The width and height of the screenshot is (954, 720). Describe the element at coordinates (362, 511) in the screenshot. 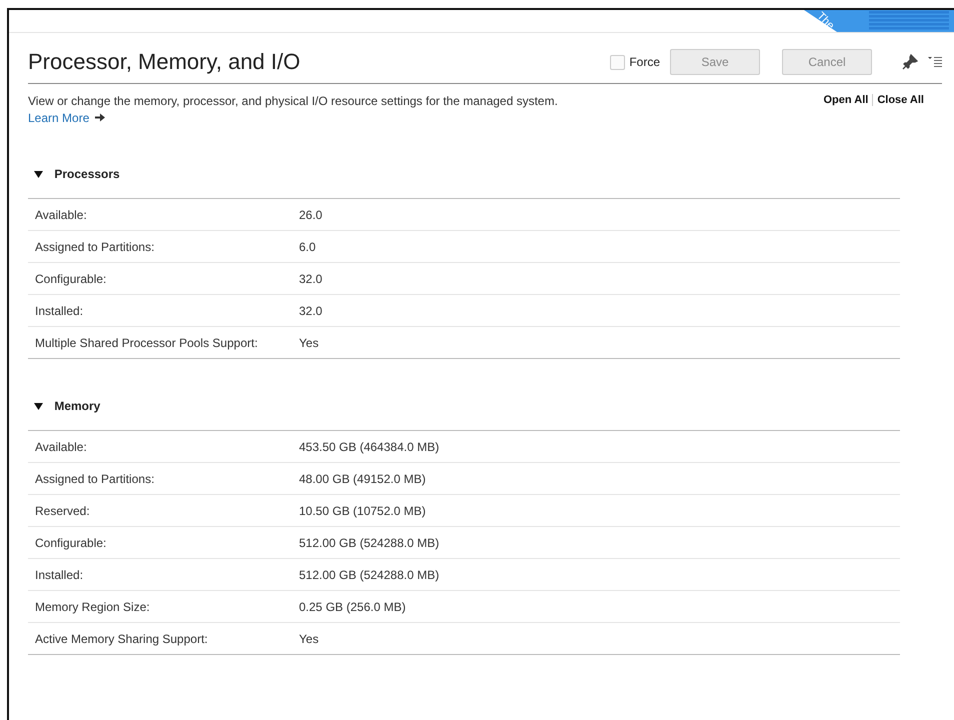

I see `property-value: 10.50 GB (10752.0 MB)` at that location.